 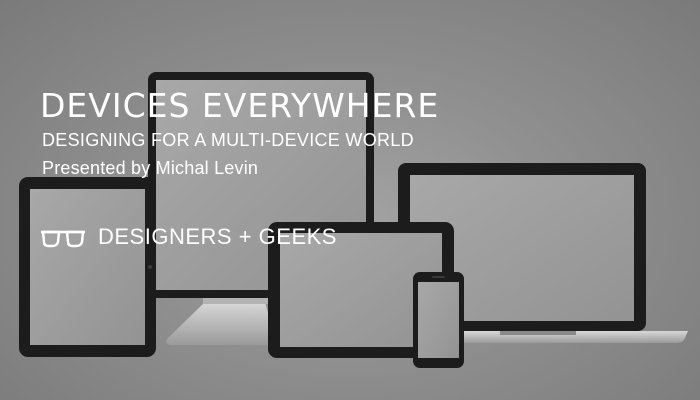 I want to click on presenter-credit: Presented by Michal Levin, so click(x=150, y=168).